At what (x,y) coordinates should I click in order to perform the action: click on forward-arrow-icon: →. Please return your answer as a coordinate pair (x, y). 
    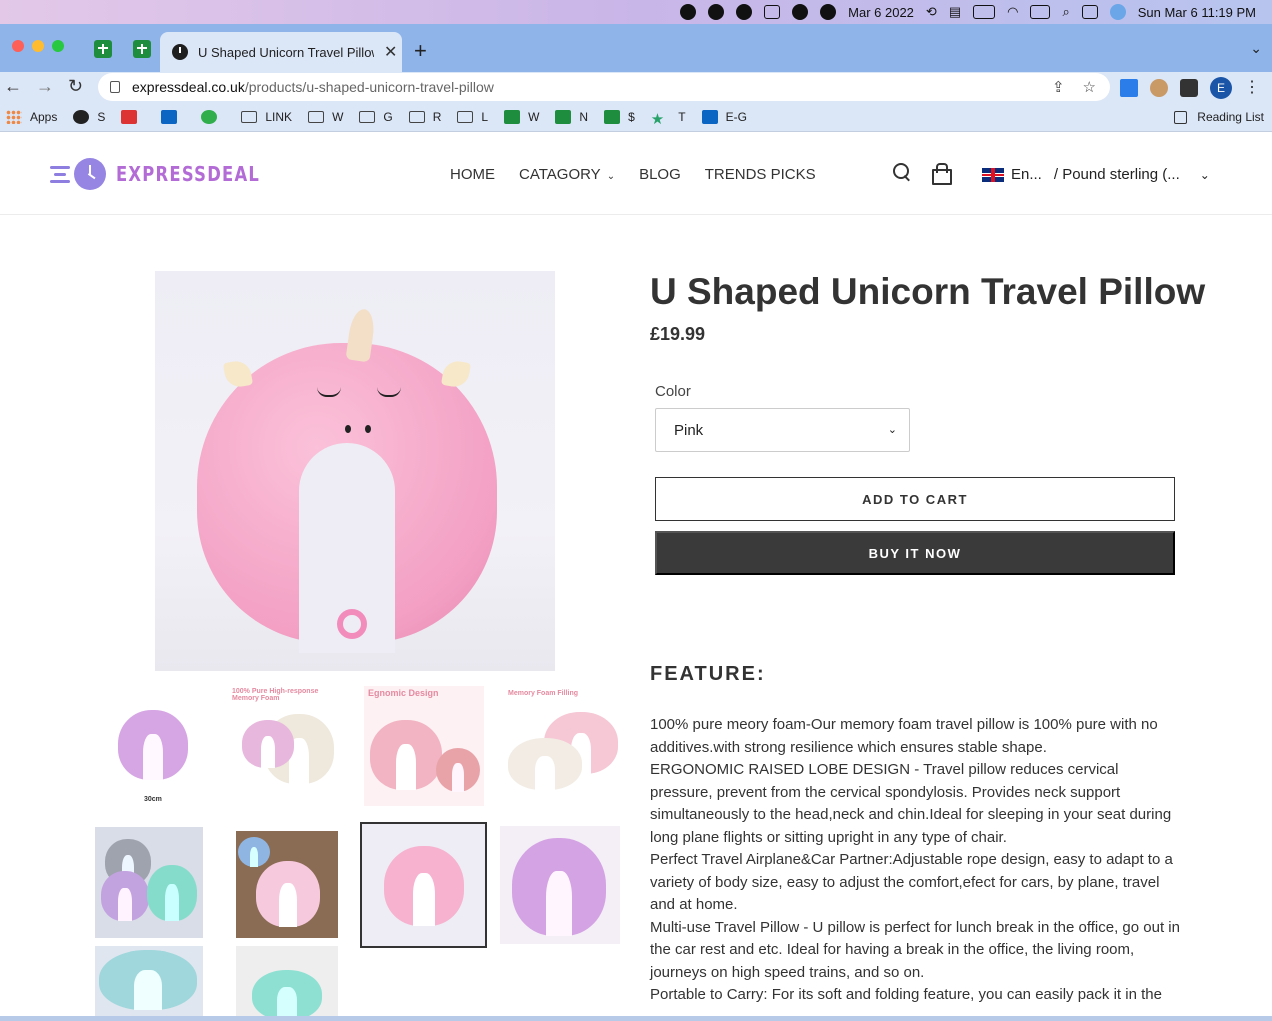
    Looking at the image, I should click on (45, 86).